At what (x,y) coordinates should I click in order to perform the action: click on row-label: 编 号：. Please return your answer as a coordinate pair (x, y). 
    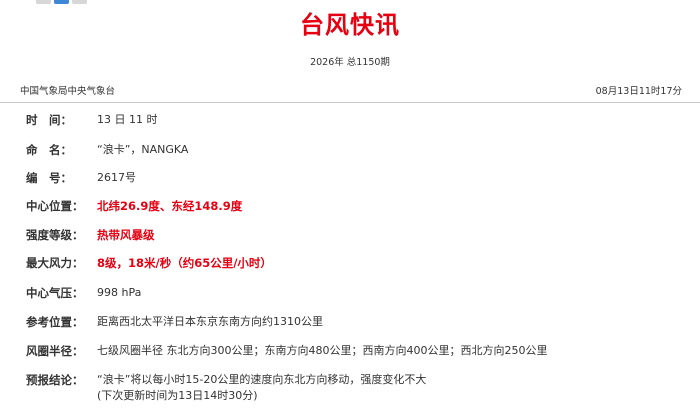
    Looking at the image, I should click on (49, 178).